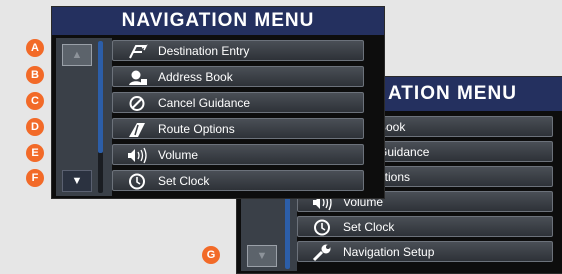 This screenshot has width=562, height=274. I want to click on menu-item-label: Guidance, so click(404, 152).